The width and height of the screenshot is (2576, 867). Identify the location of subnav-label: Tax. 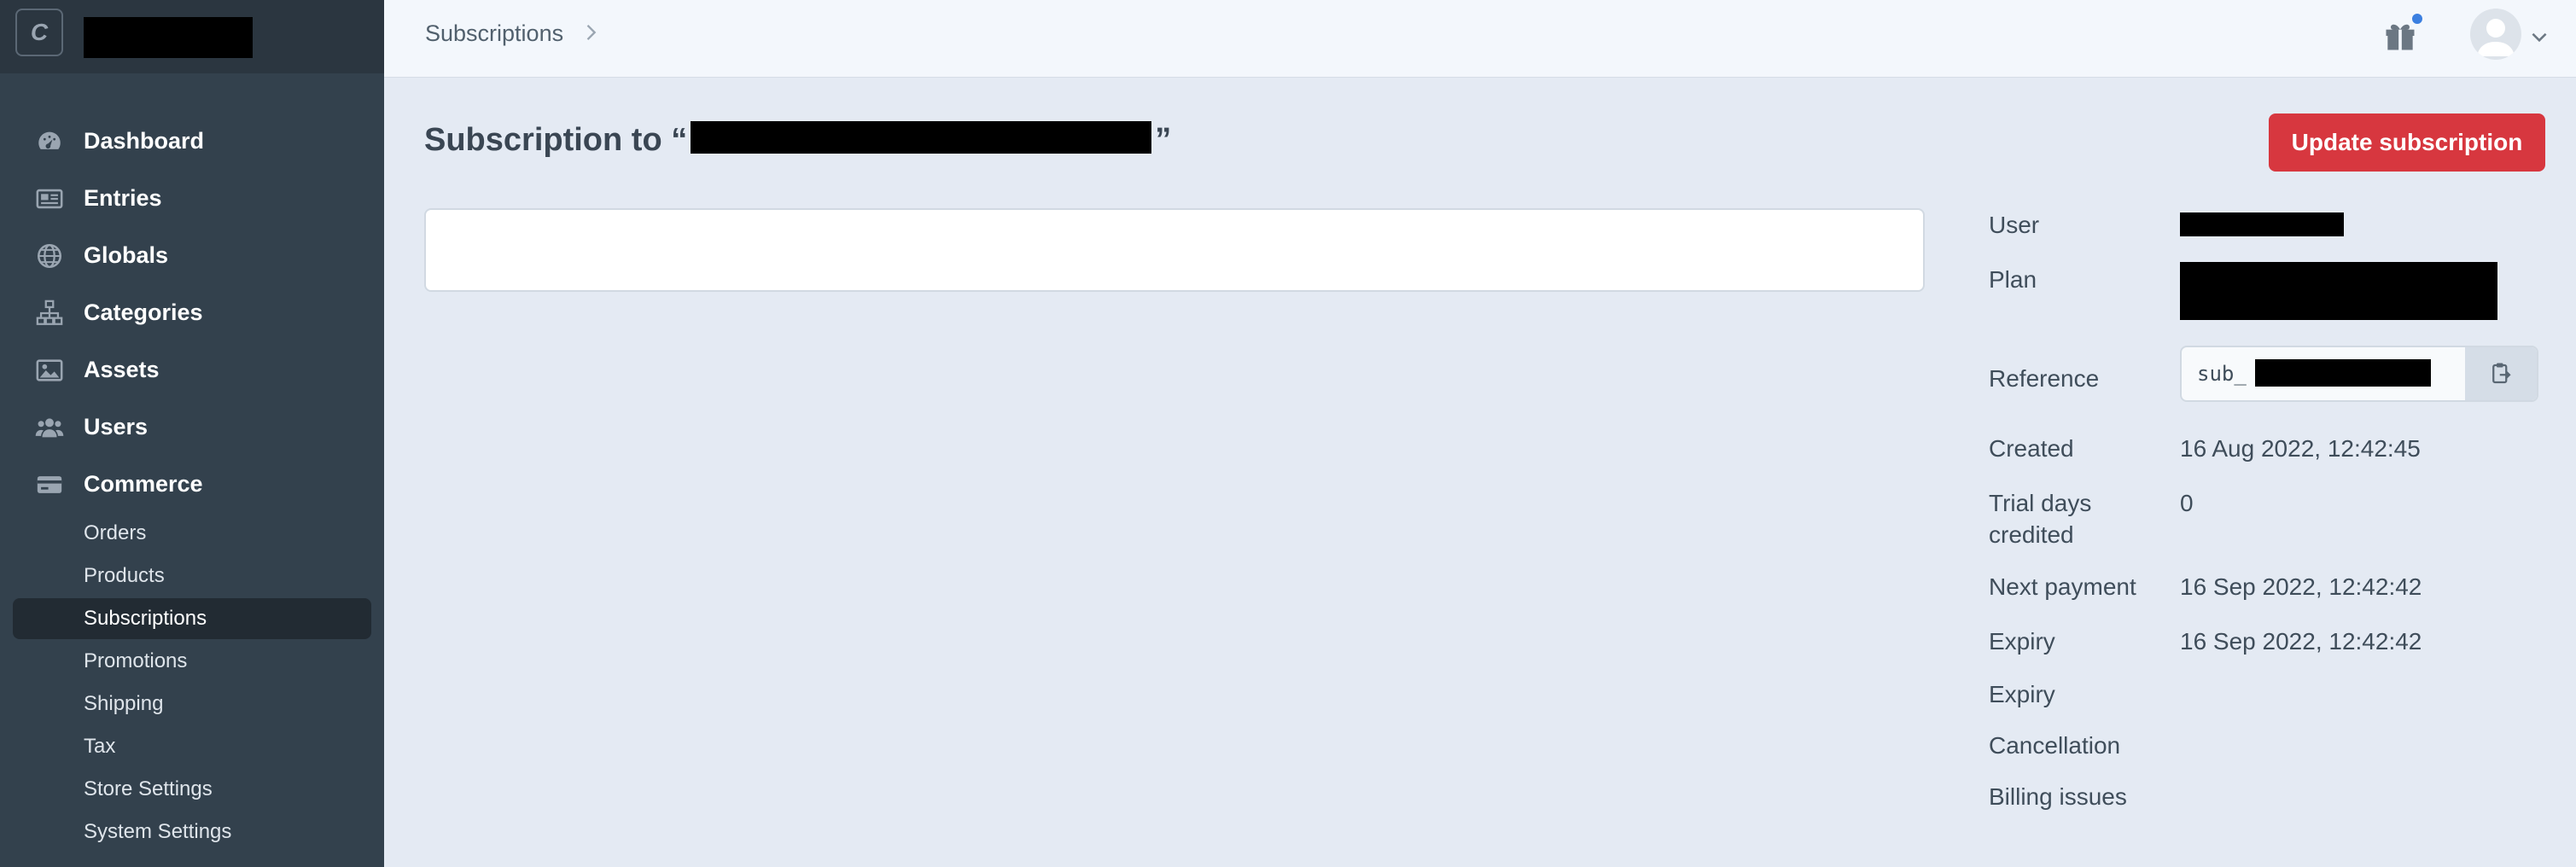
(100, 746).